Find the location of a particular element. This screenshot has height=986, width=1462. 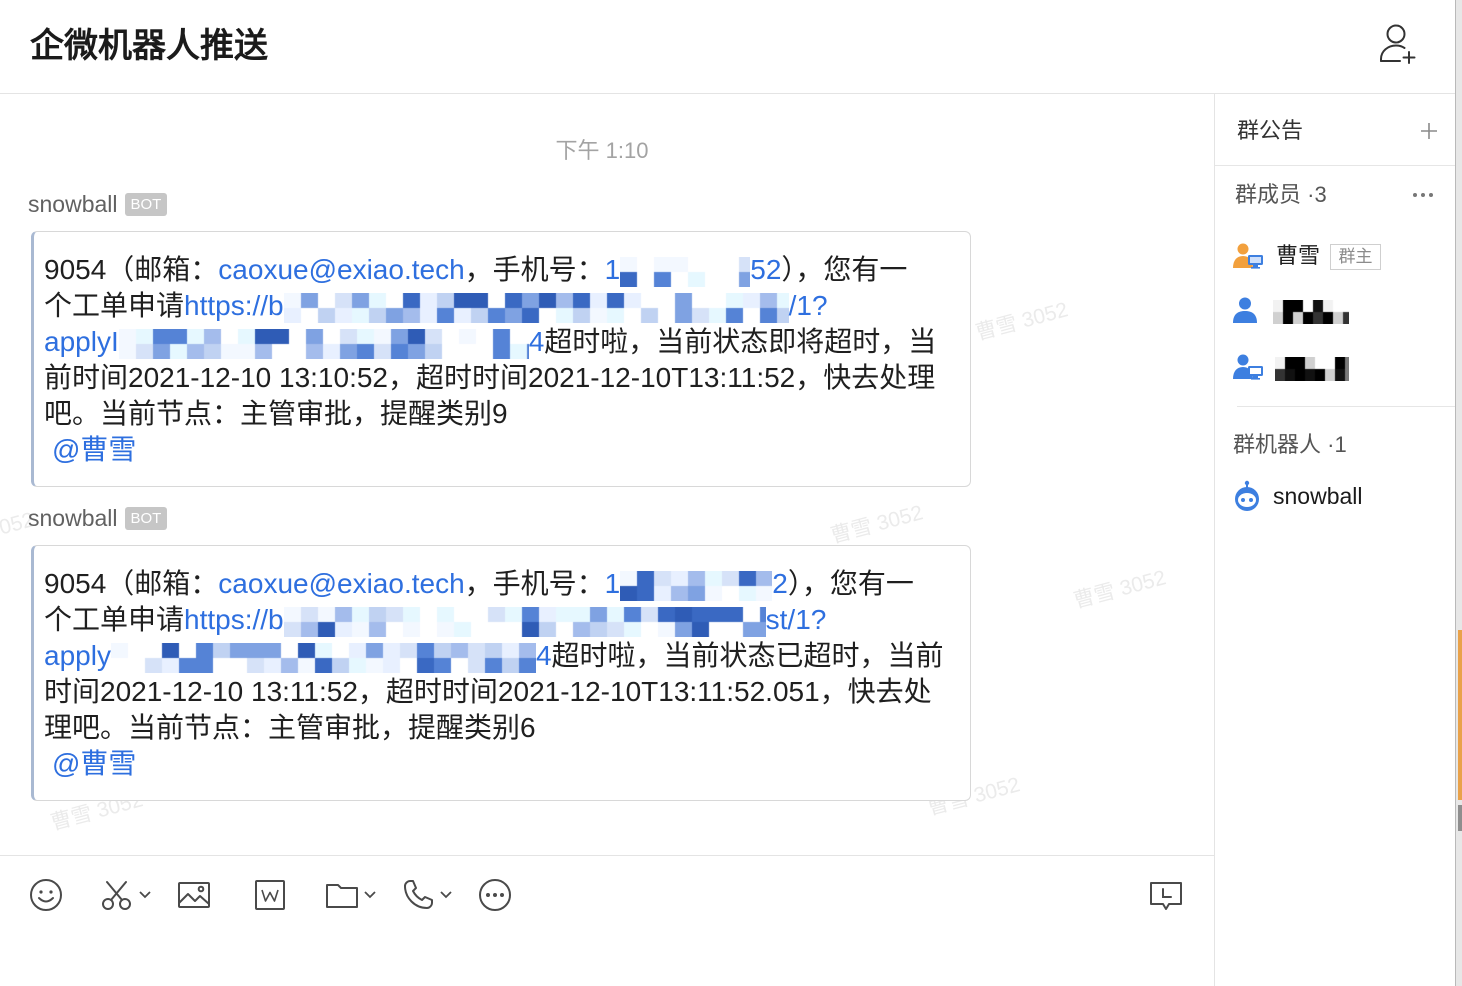

message-link: 2 is located at coordinates (780, 583).